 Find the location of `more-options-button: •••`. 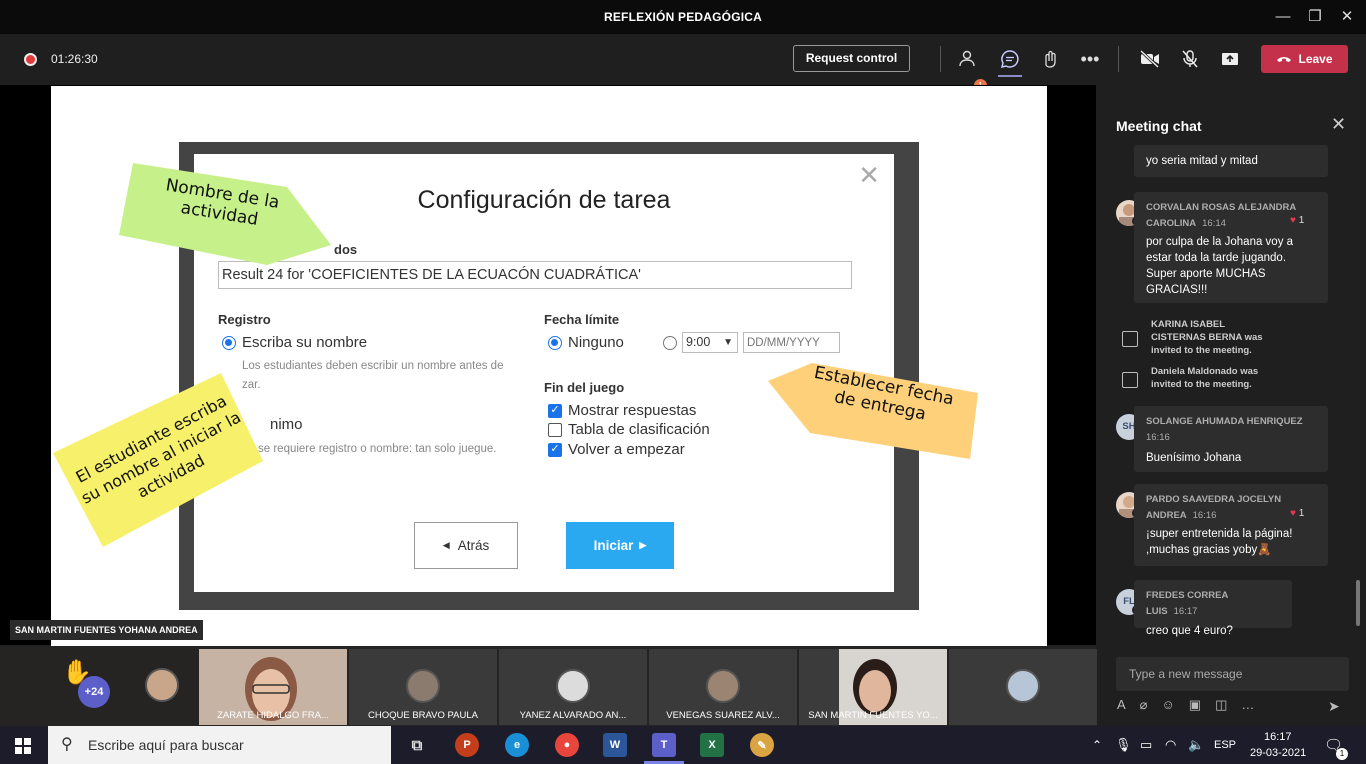

more-options-button: ••• is located at coordinates (1090, 59).